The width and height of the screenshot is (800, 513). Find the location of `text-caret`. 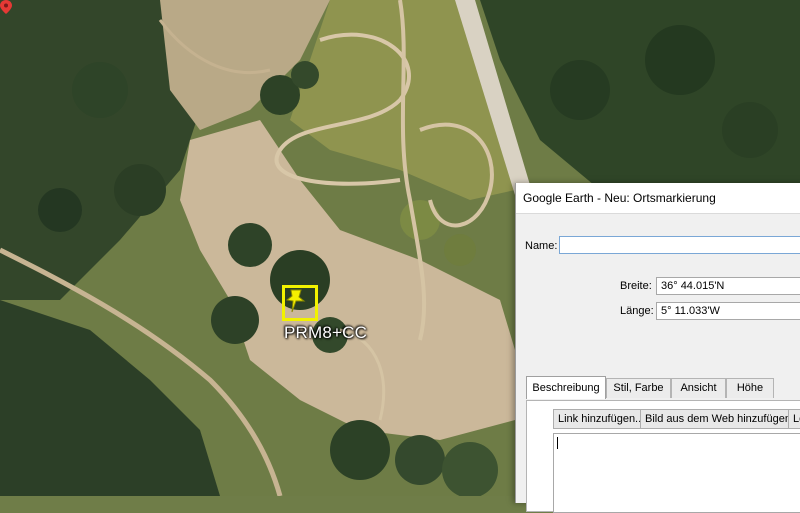

text-caret is located at coordinates (557, 443).